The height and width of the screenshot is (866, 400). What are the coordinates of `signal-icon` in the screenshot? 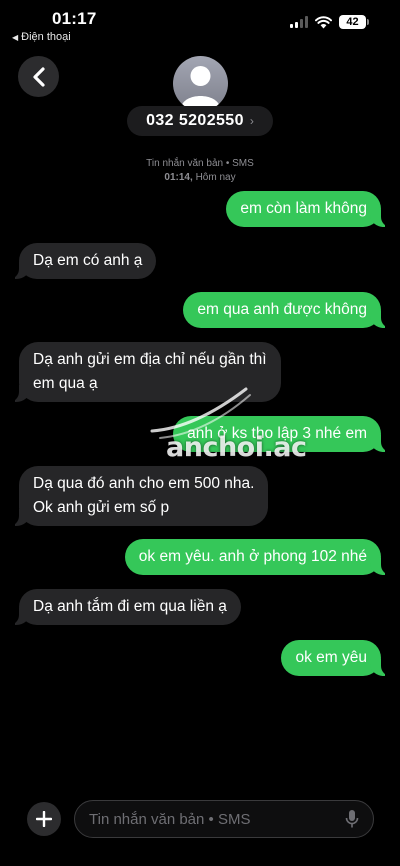 It's located at (299, 22).